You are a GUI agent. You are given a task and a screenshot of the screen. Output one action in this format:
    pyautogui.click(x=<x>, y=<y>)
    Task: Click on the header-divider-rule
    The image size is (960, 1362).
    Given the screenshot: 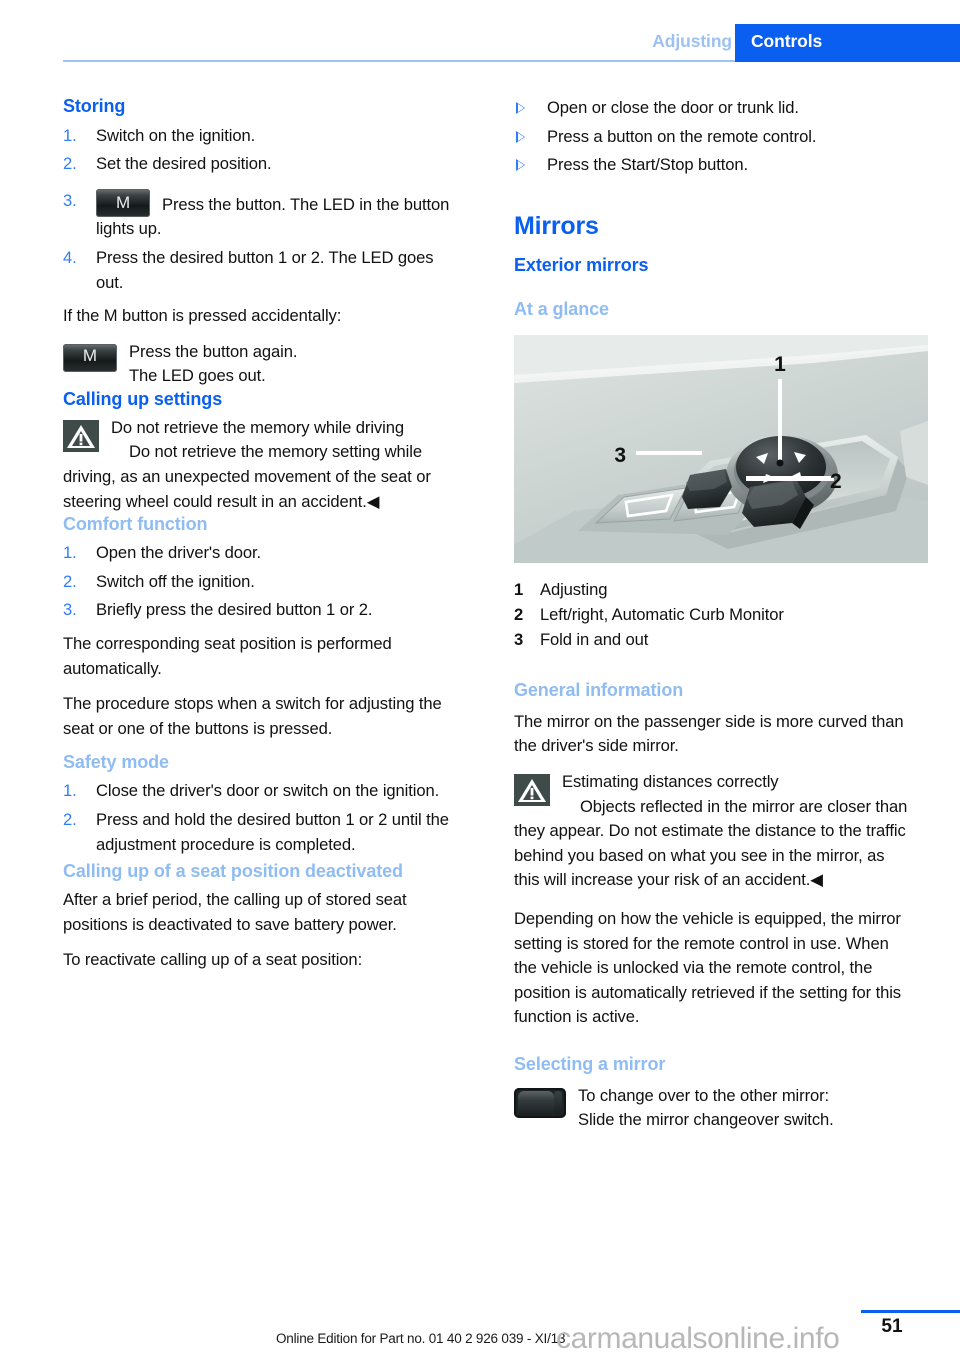 What is the action you would take?
    pyautogui.click(x=399, y=61)
    